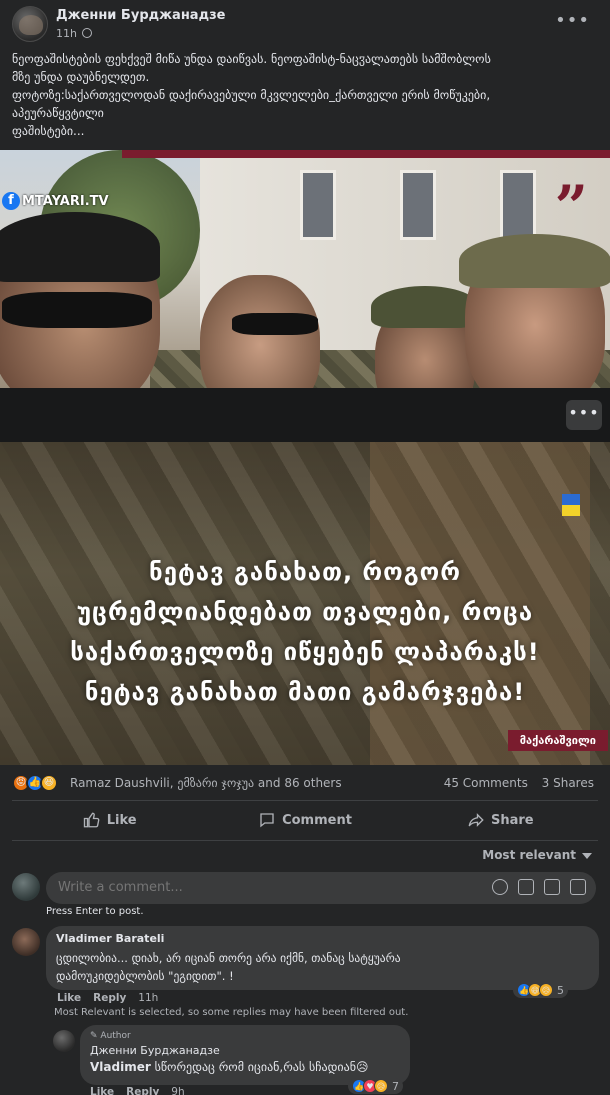  I want to click on author-badge-label: Author, so click(115, 1036).